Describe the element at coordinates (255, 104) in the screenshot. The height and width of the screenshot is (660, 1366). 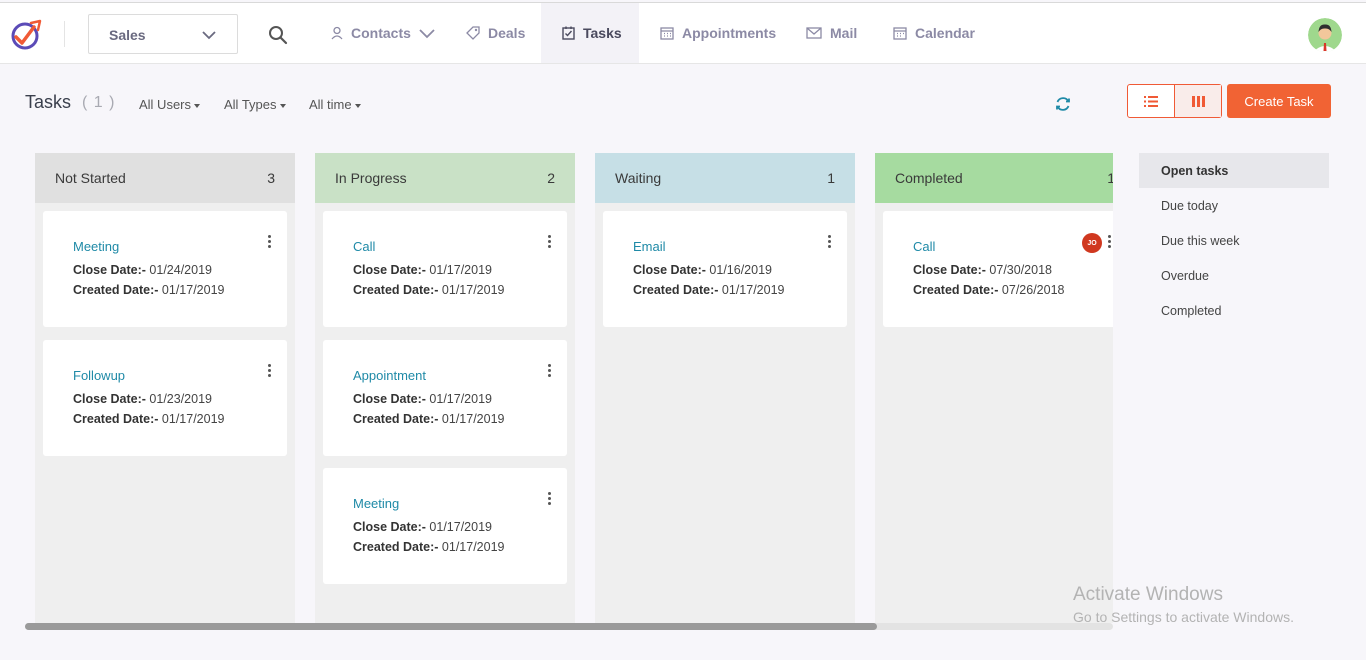
I see `filter-types-dropdown: All Types` at that location.